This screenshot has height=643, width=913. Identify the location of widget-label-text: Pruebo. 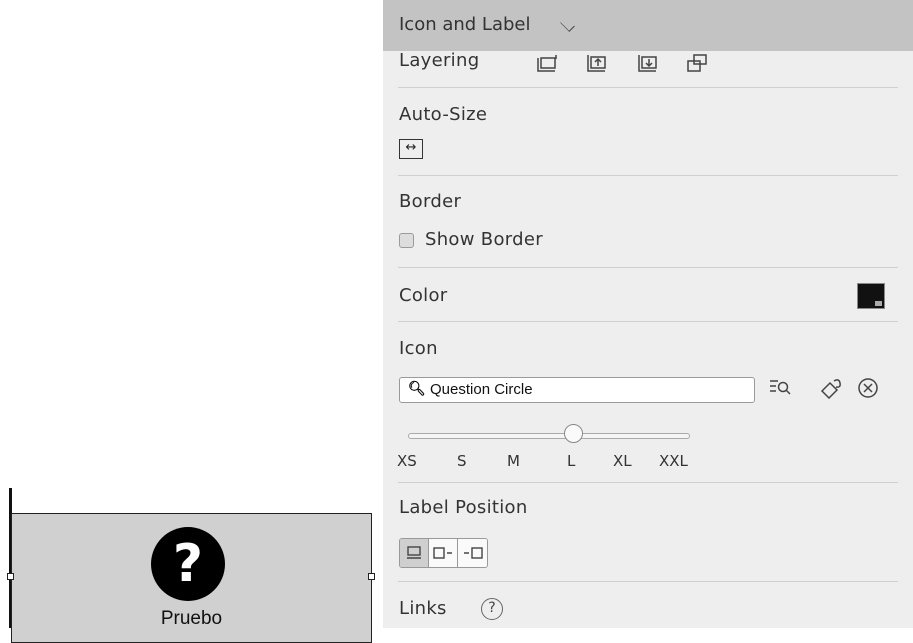
(191, 618).